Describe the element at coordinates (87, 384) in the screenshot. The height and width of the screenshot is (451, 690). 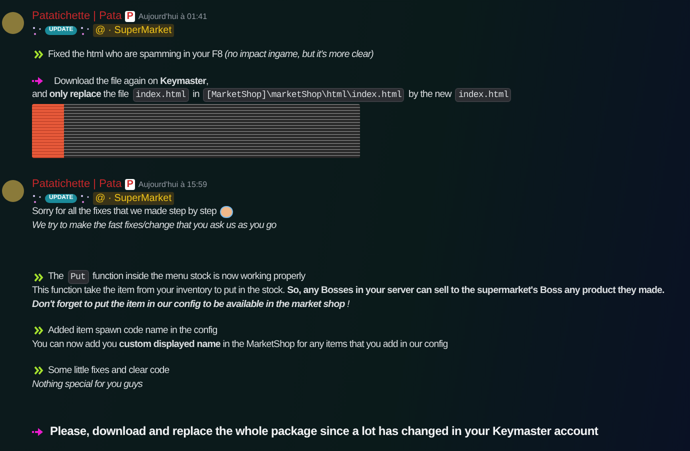
I see `message-text: Nothing special for you guys` at that location.